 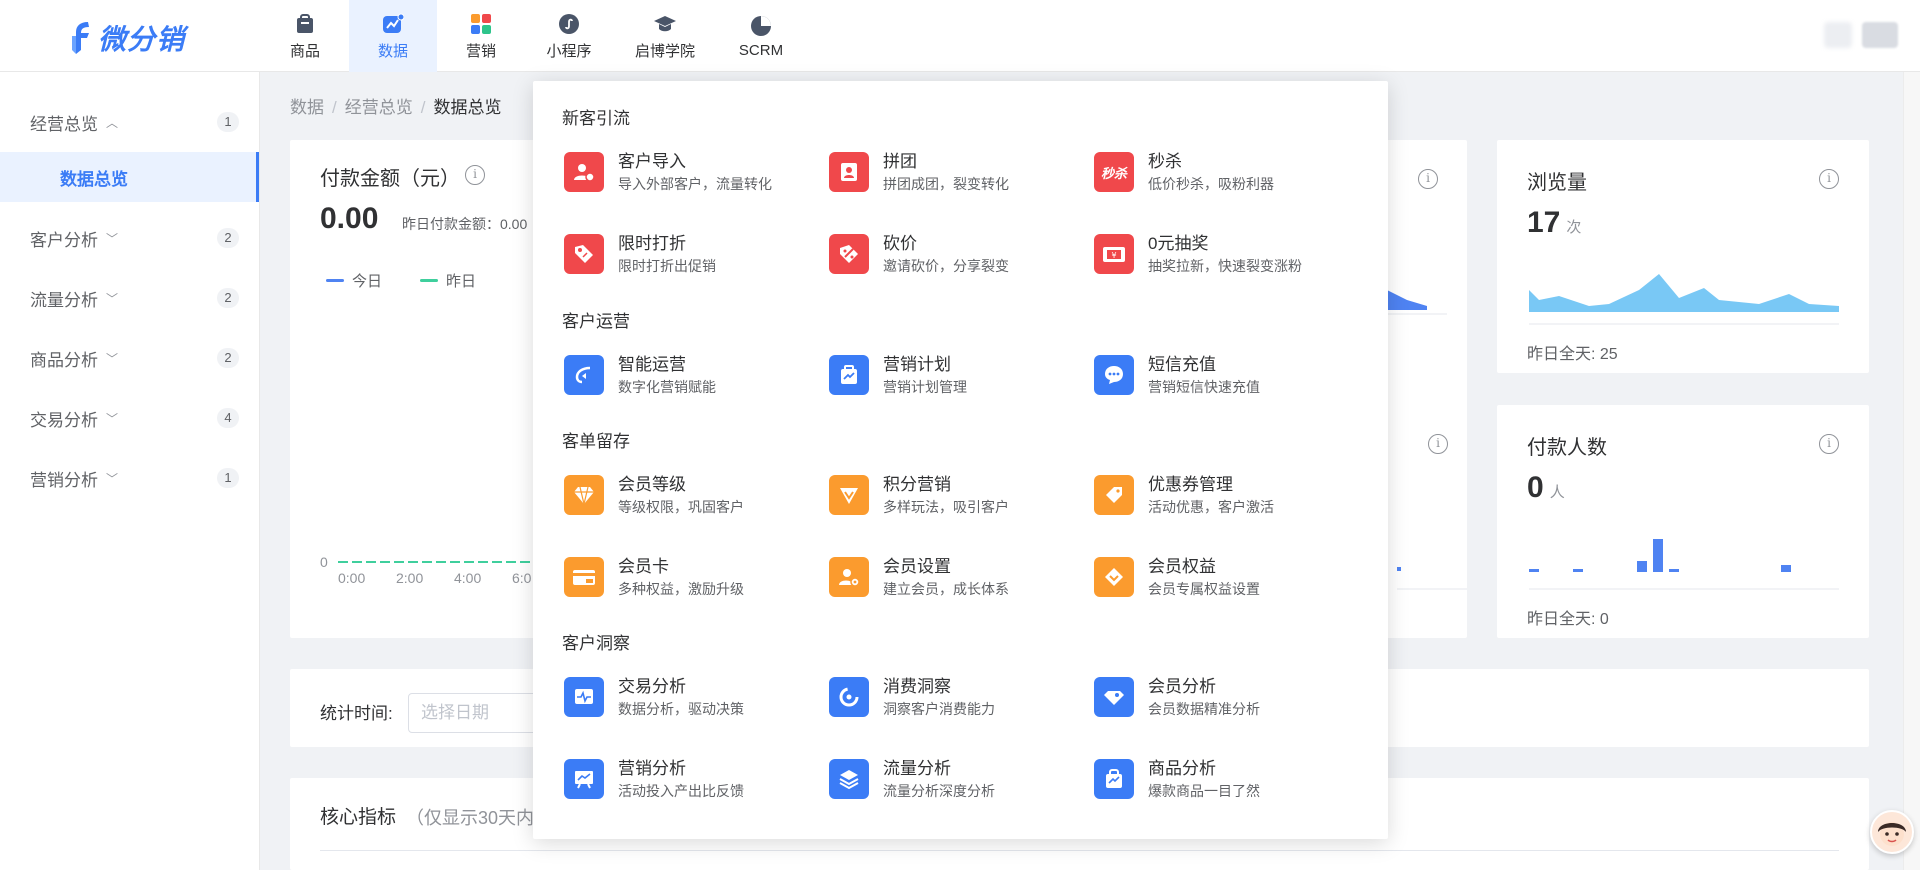 What do you see at coordinates (652, 484) in the screenshot?
I see `menu-item-name: 会员等级` at bounding box center [652, 484].